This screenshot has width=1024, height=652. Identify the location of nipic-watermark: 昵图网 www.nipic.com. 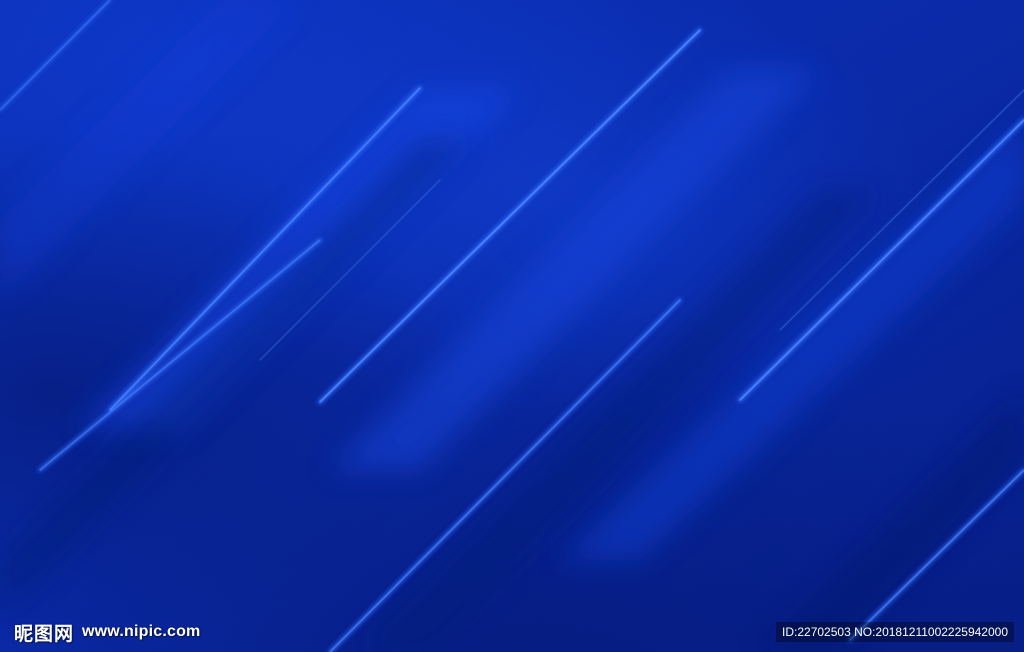
(107, 632).